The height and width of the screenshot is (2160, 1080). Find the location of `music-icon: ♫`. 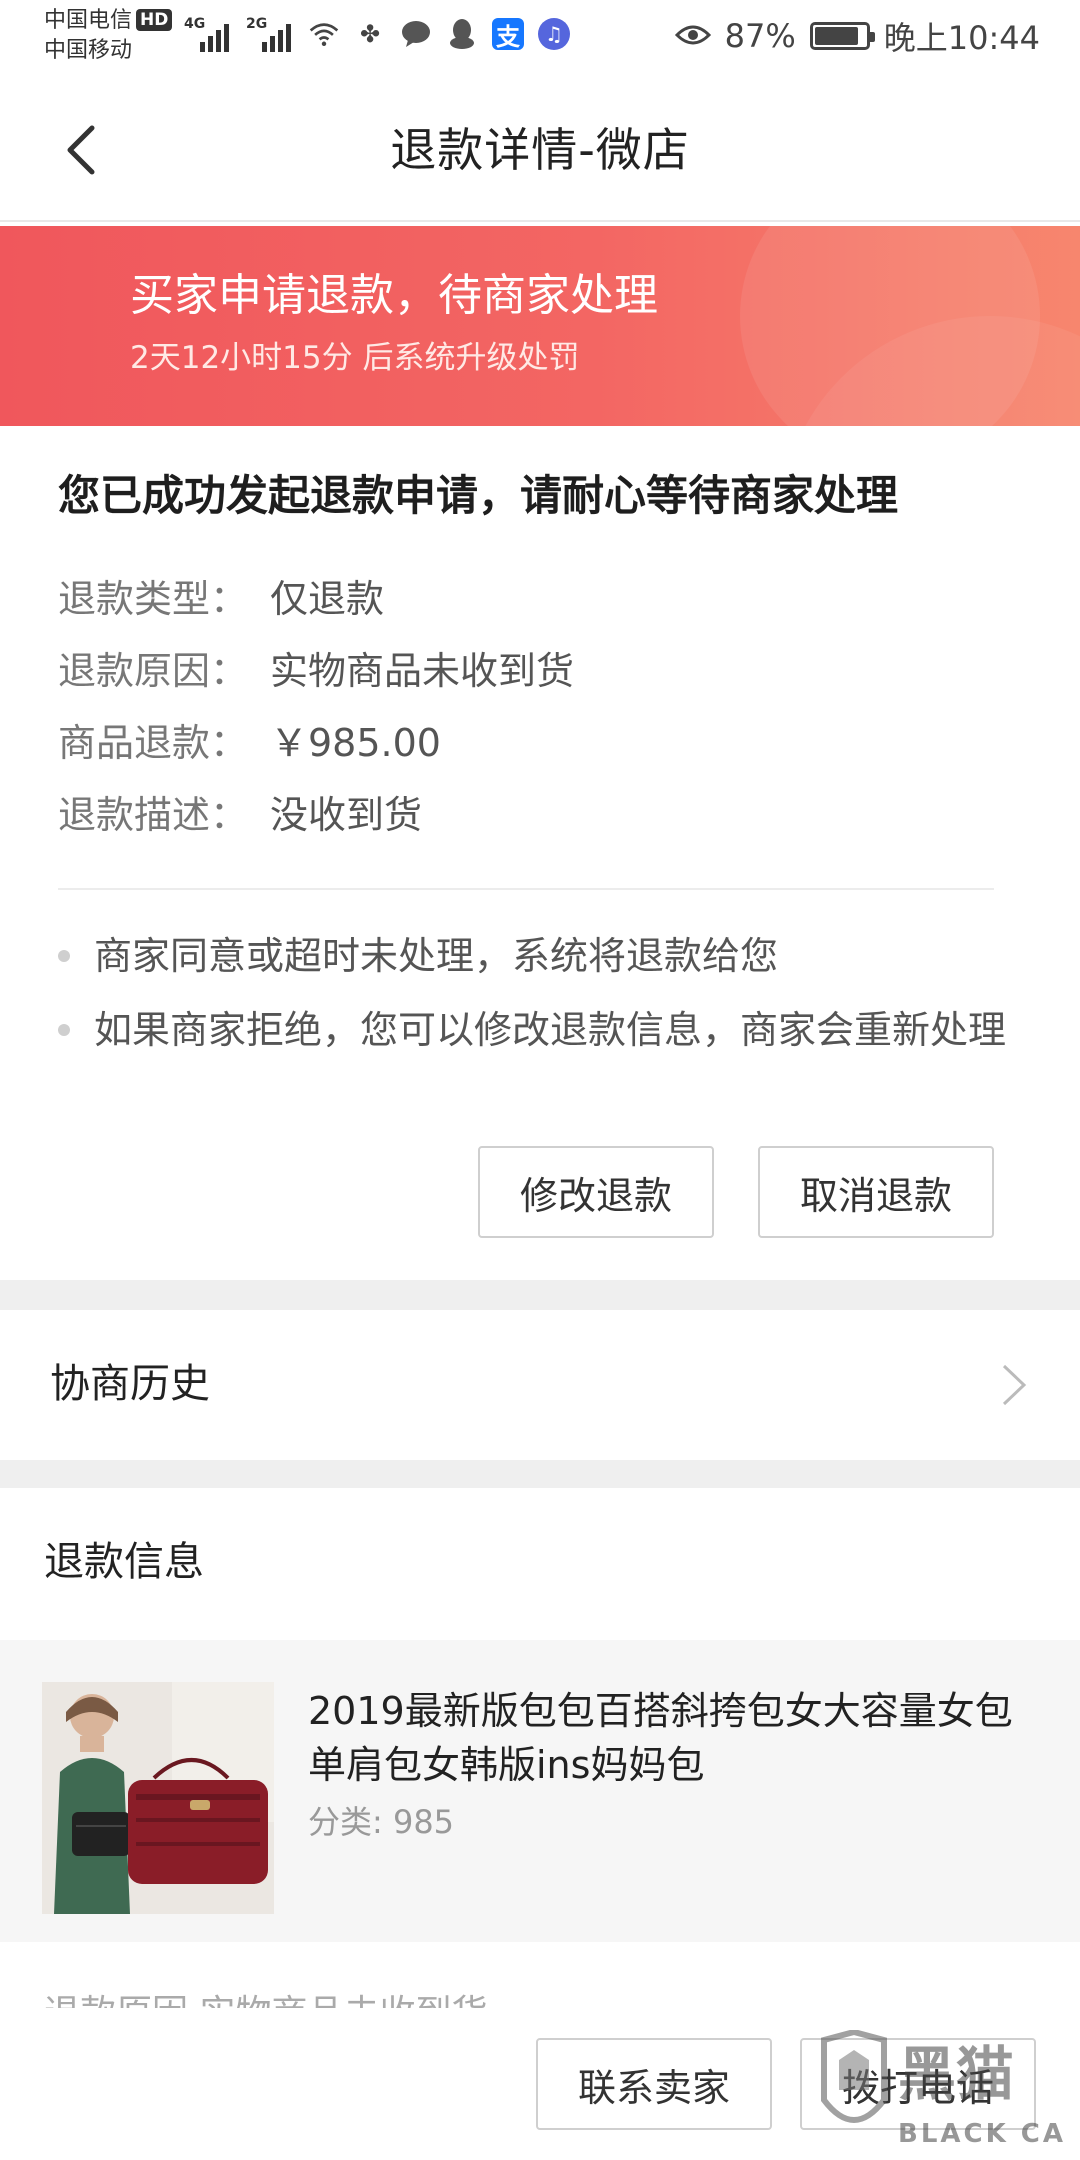

music-icon: ♫ is located at coordinates (554, 34).